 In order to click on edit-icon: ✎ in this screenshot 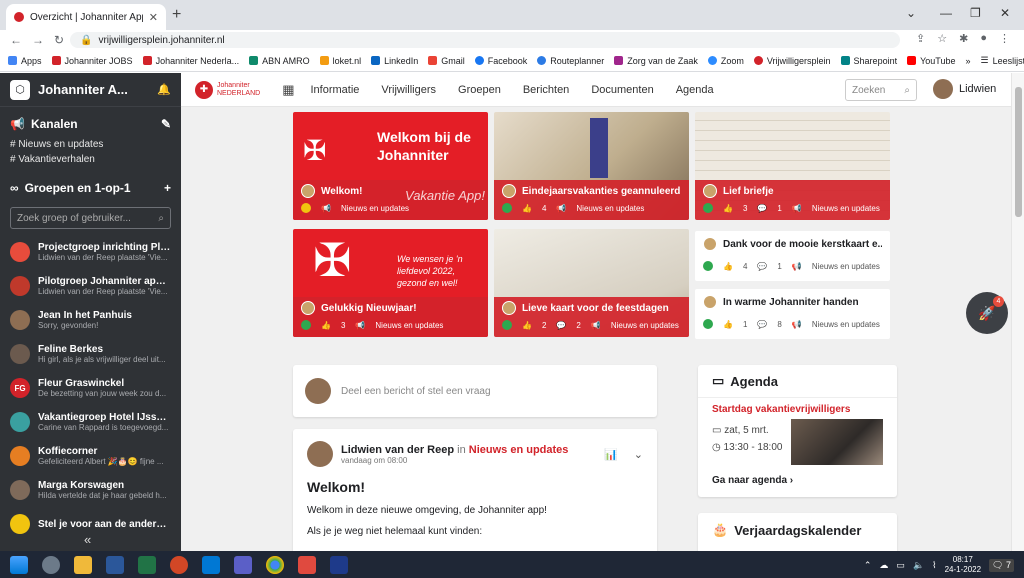, I will do `click(166, 124)`.